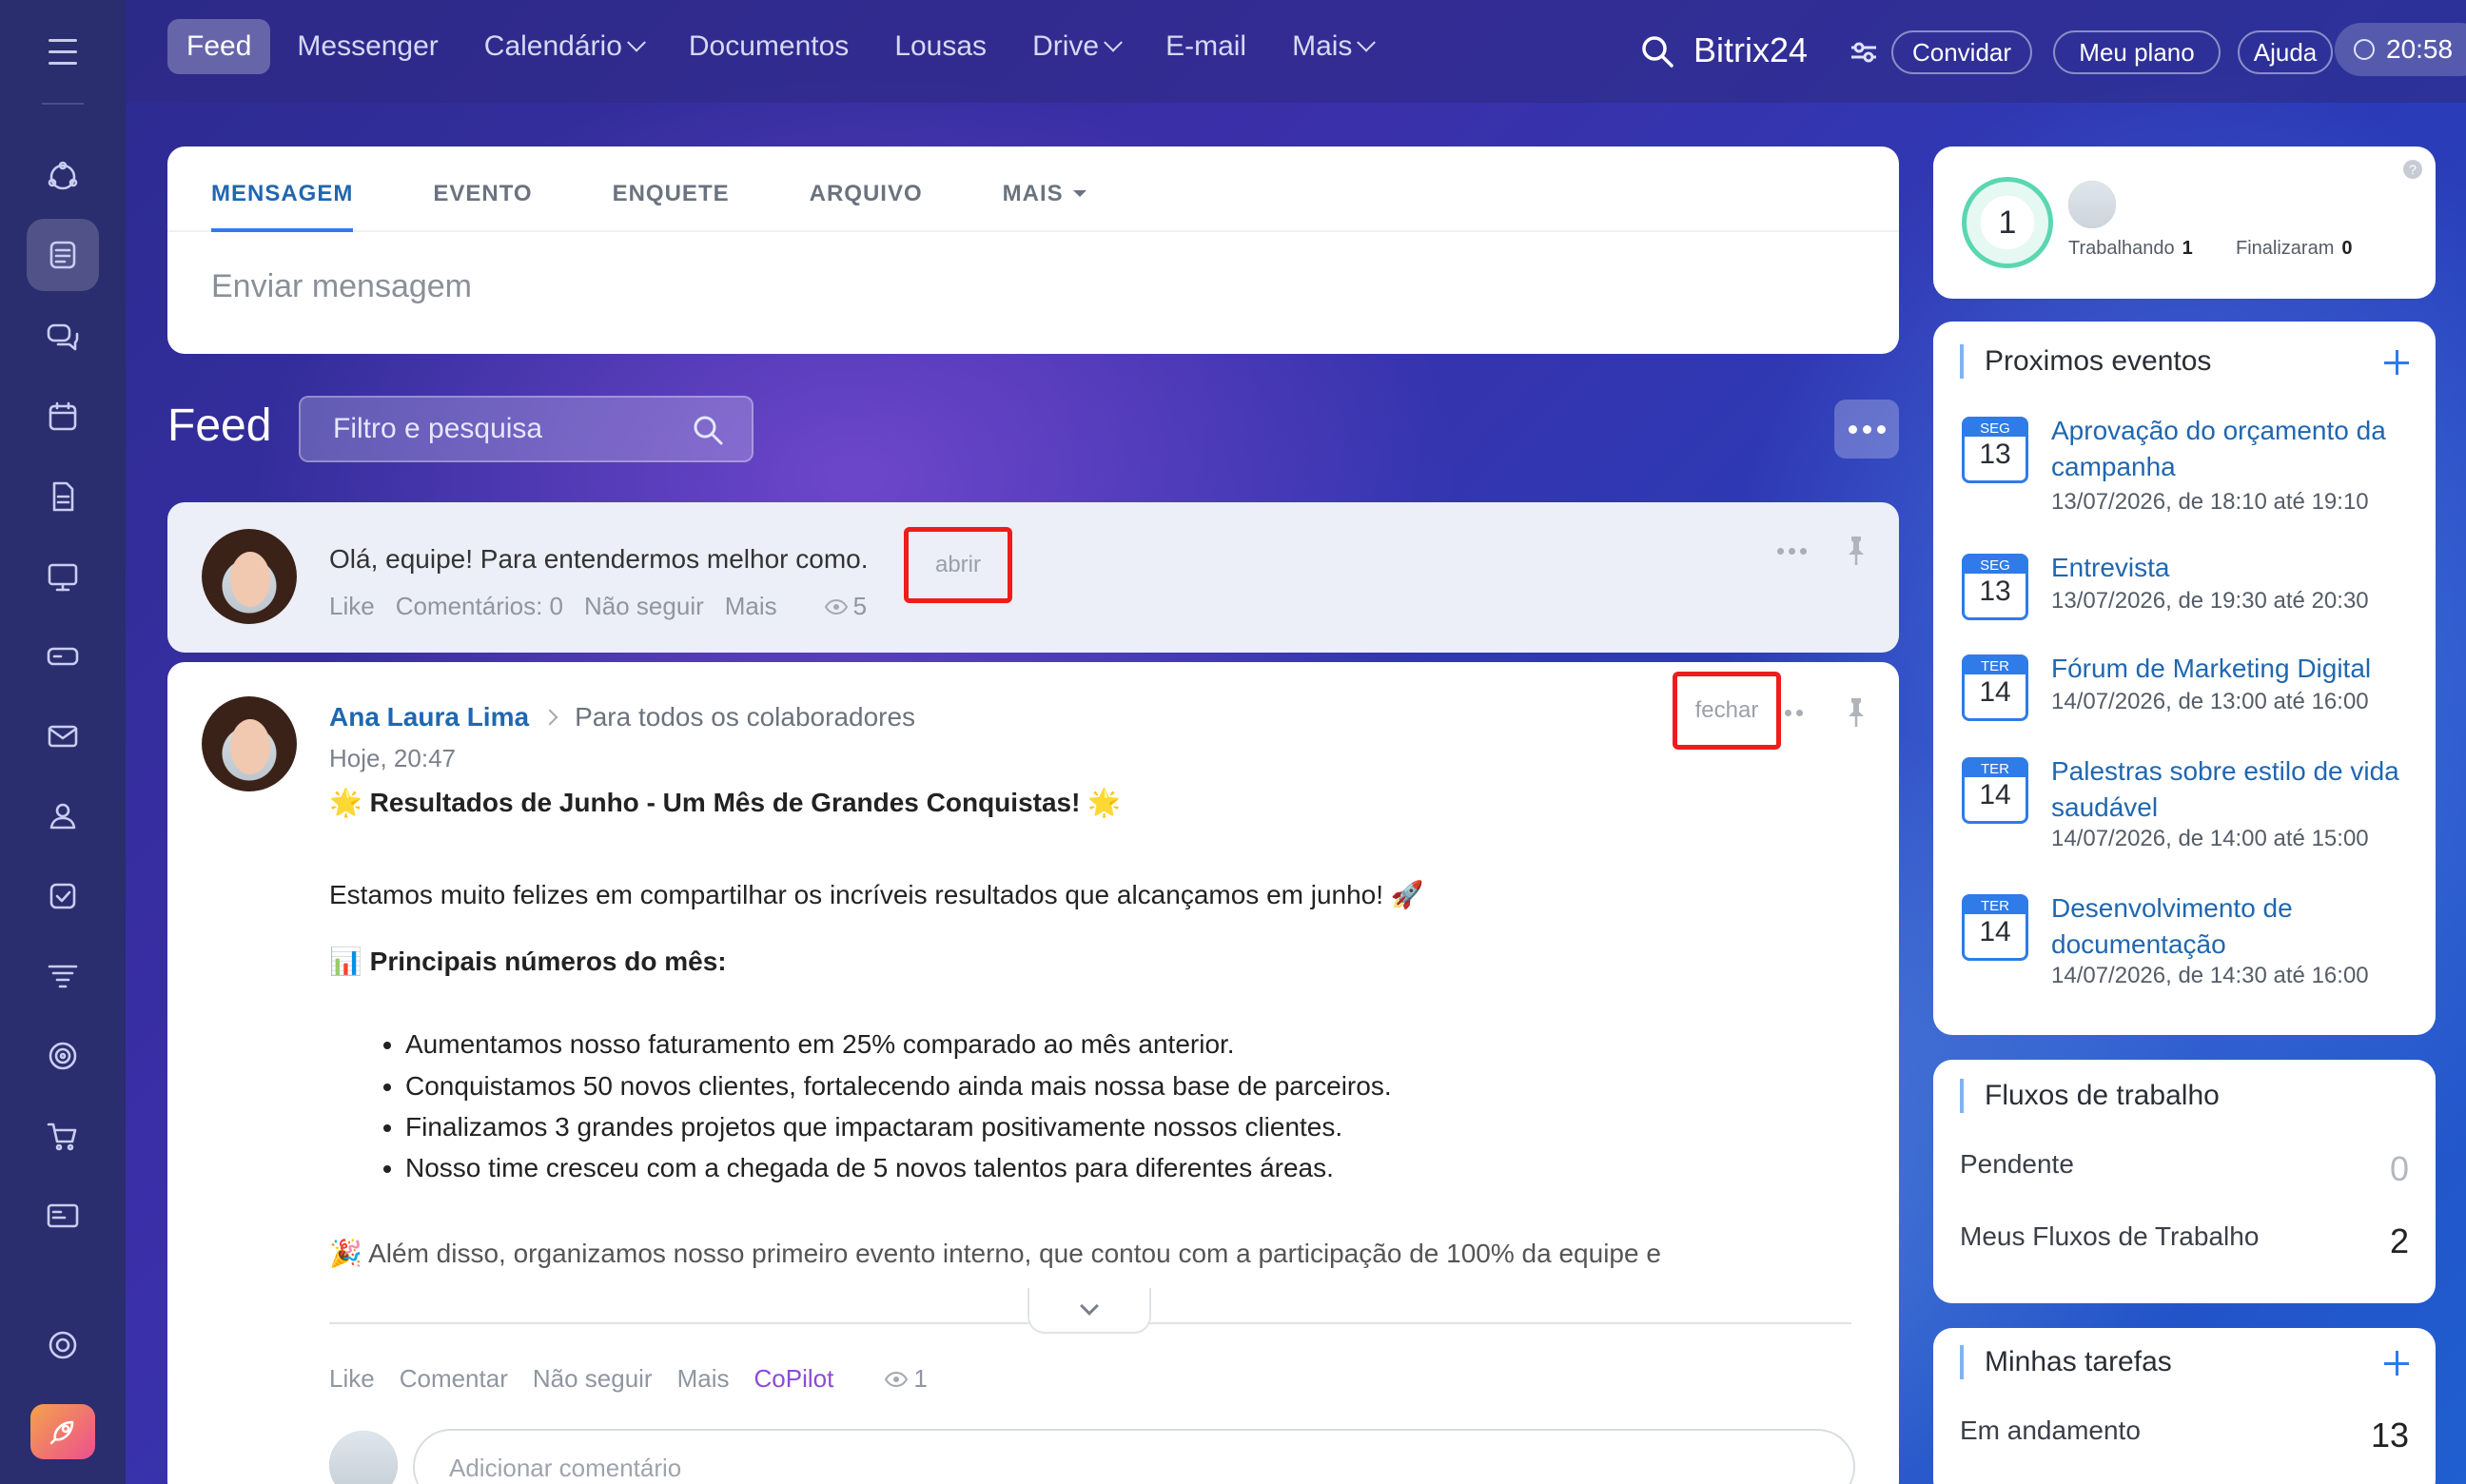 Image resolution: width=2466 pixels, height=1484 pixels. I want to click on message-input: Enviar mensagem, so click(1033, 268).